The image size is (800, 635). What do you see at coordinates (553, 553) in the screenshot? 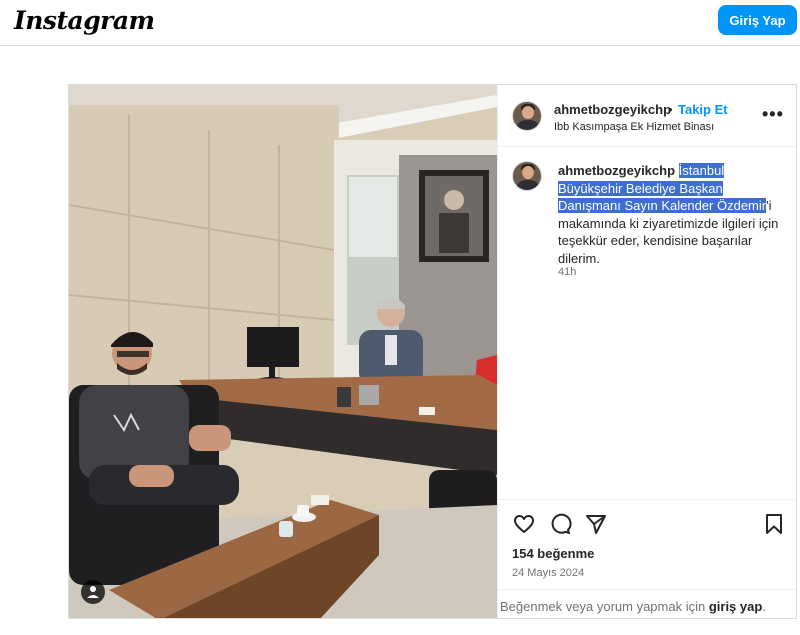
I see `like-count: 154 beğenme` at bounding box center [553, 553].